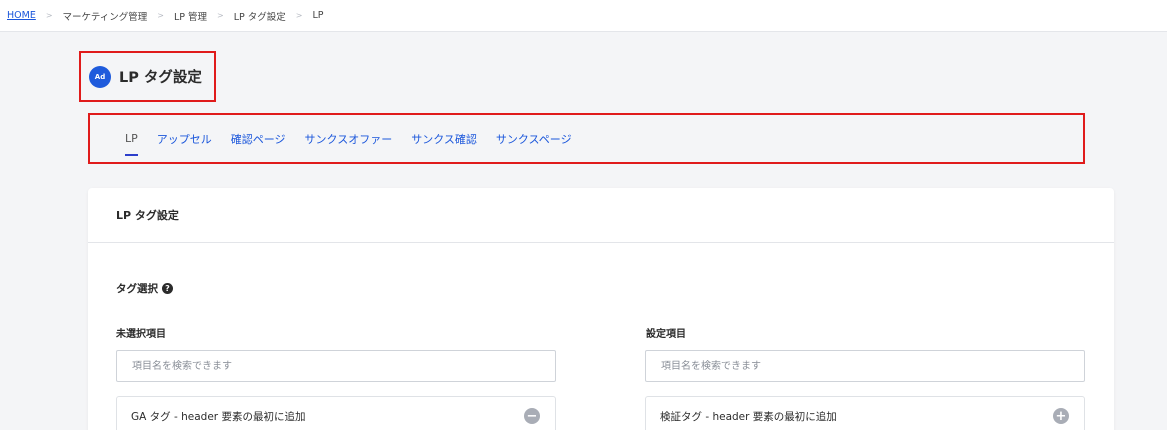  Describe the element at coordinates (1061, 416) in the screenshot. I see `plus-circle-icon: +` at that location.